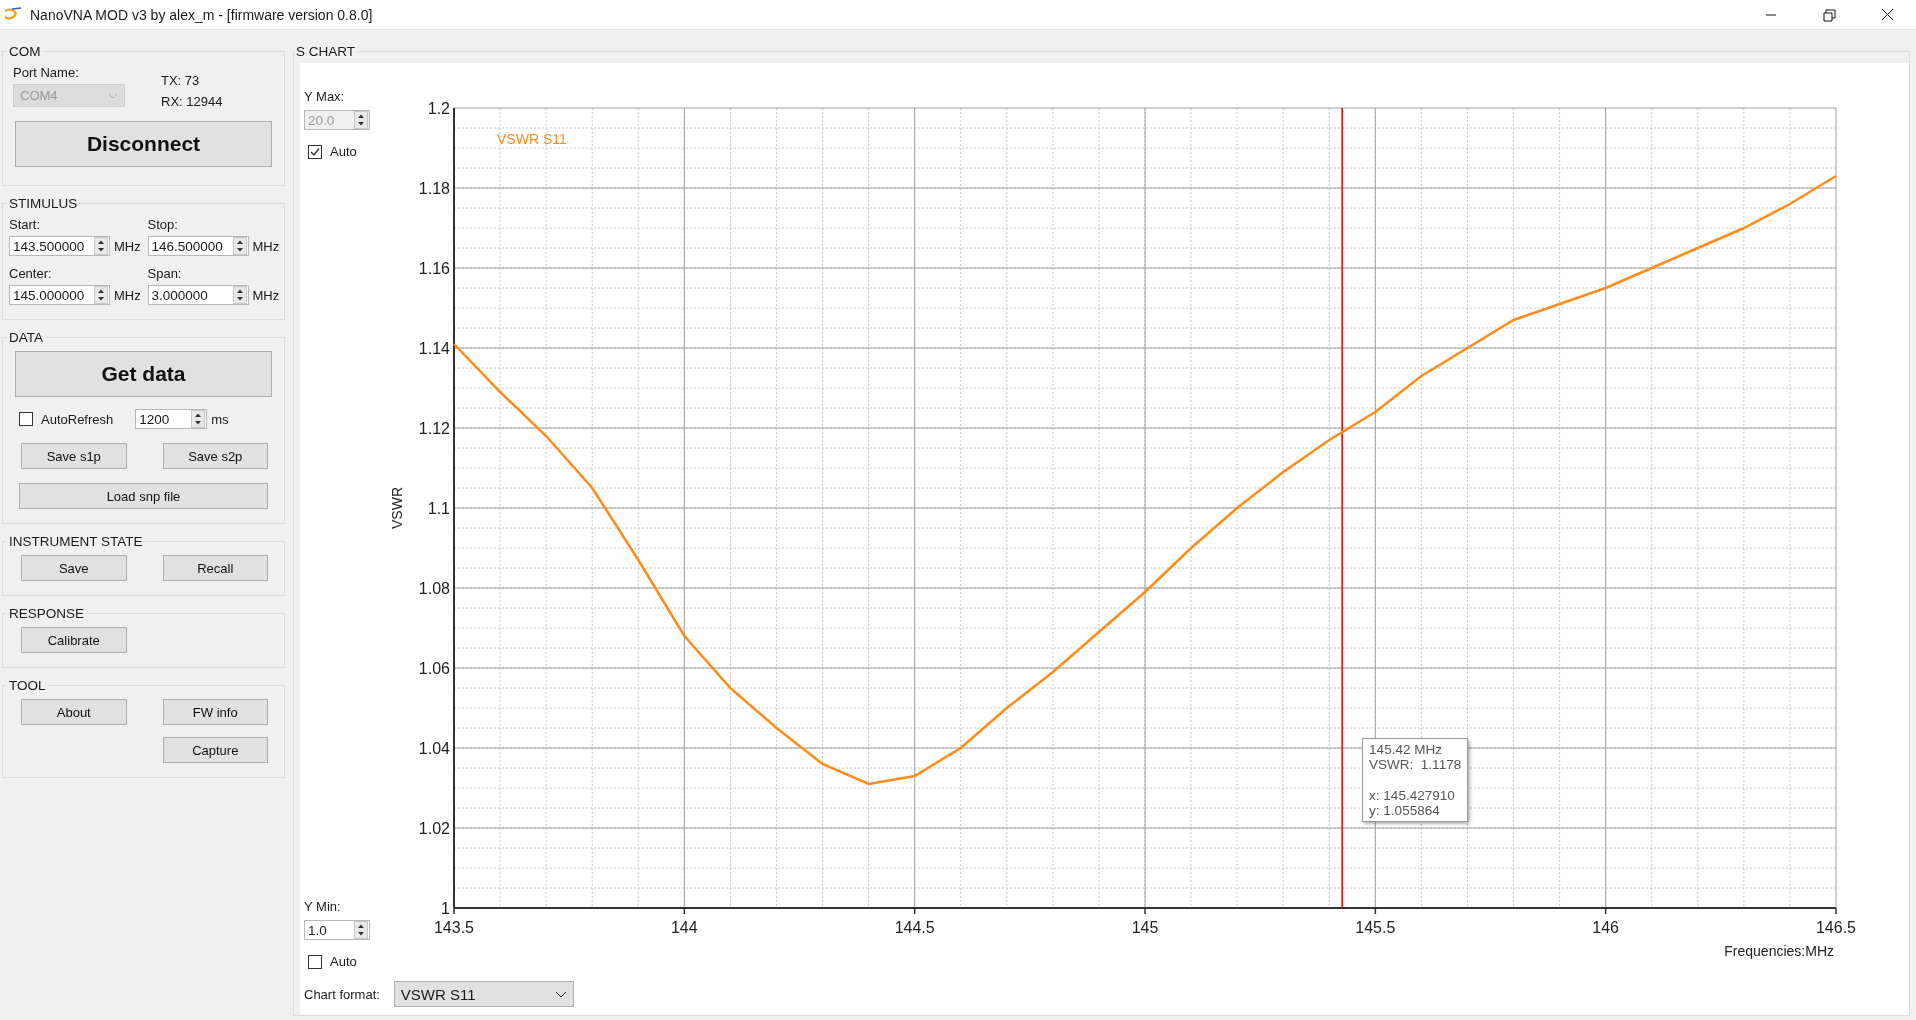 The width and height of the screenshot is (1916, 1020). Describe the element at coordinates (323, 906) in the screenshot. I see `field-label: Y Min:` at that location.